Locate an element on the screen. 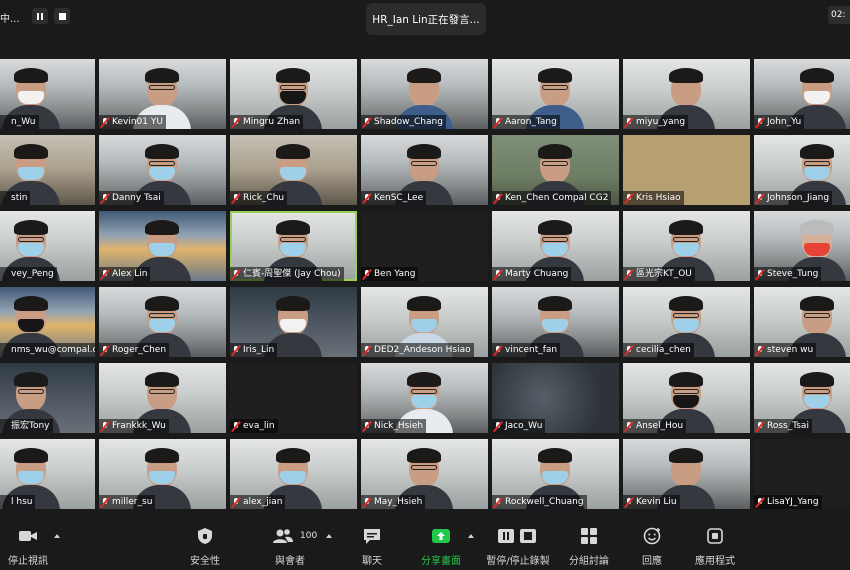 The height and width of the screenshot is (570, 850). video-tile: Kevin Liu is located at coordinates (686, 474).